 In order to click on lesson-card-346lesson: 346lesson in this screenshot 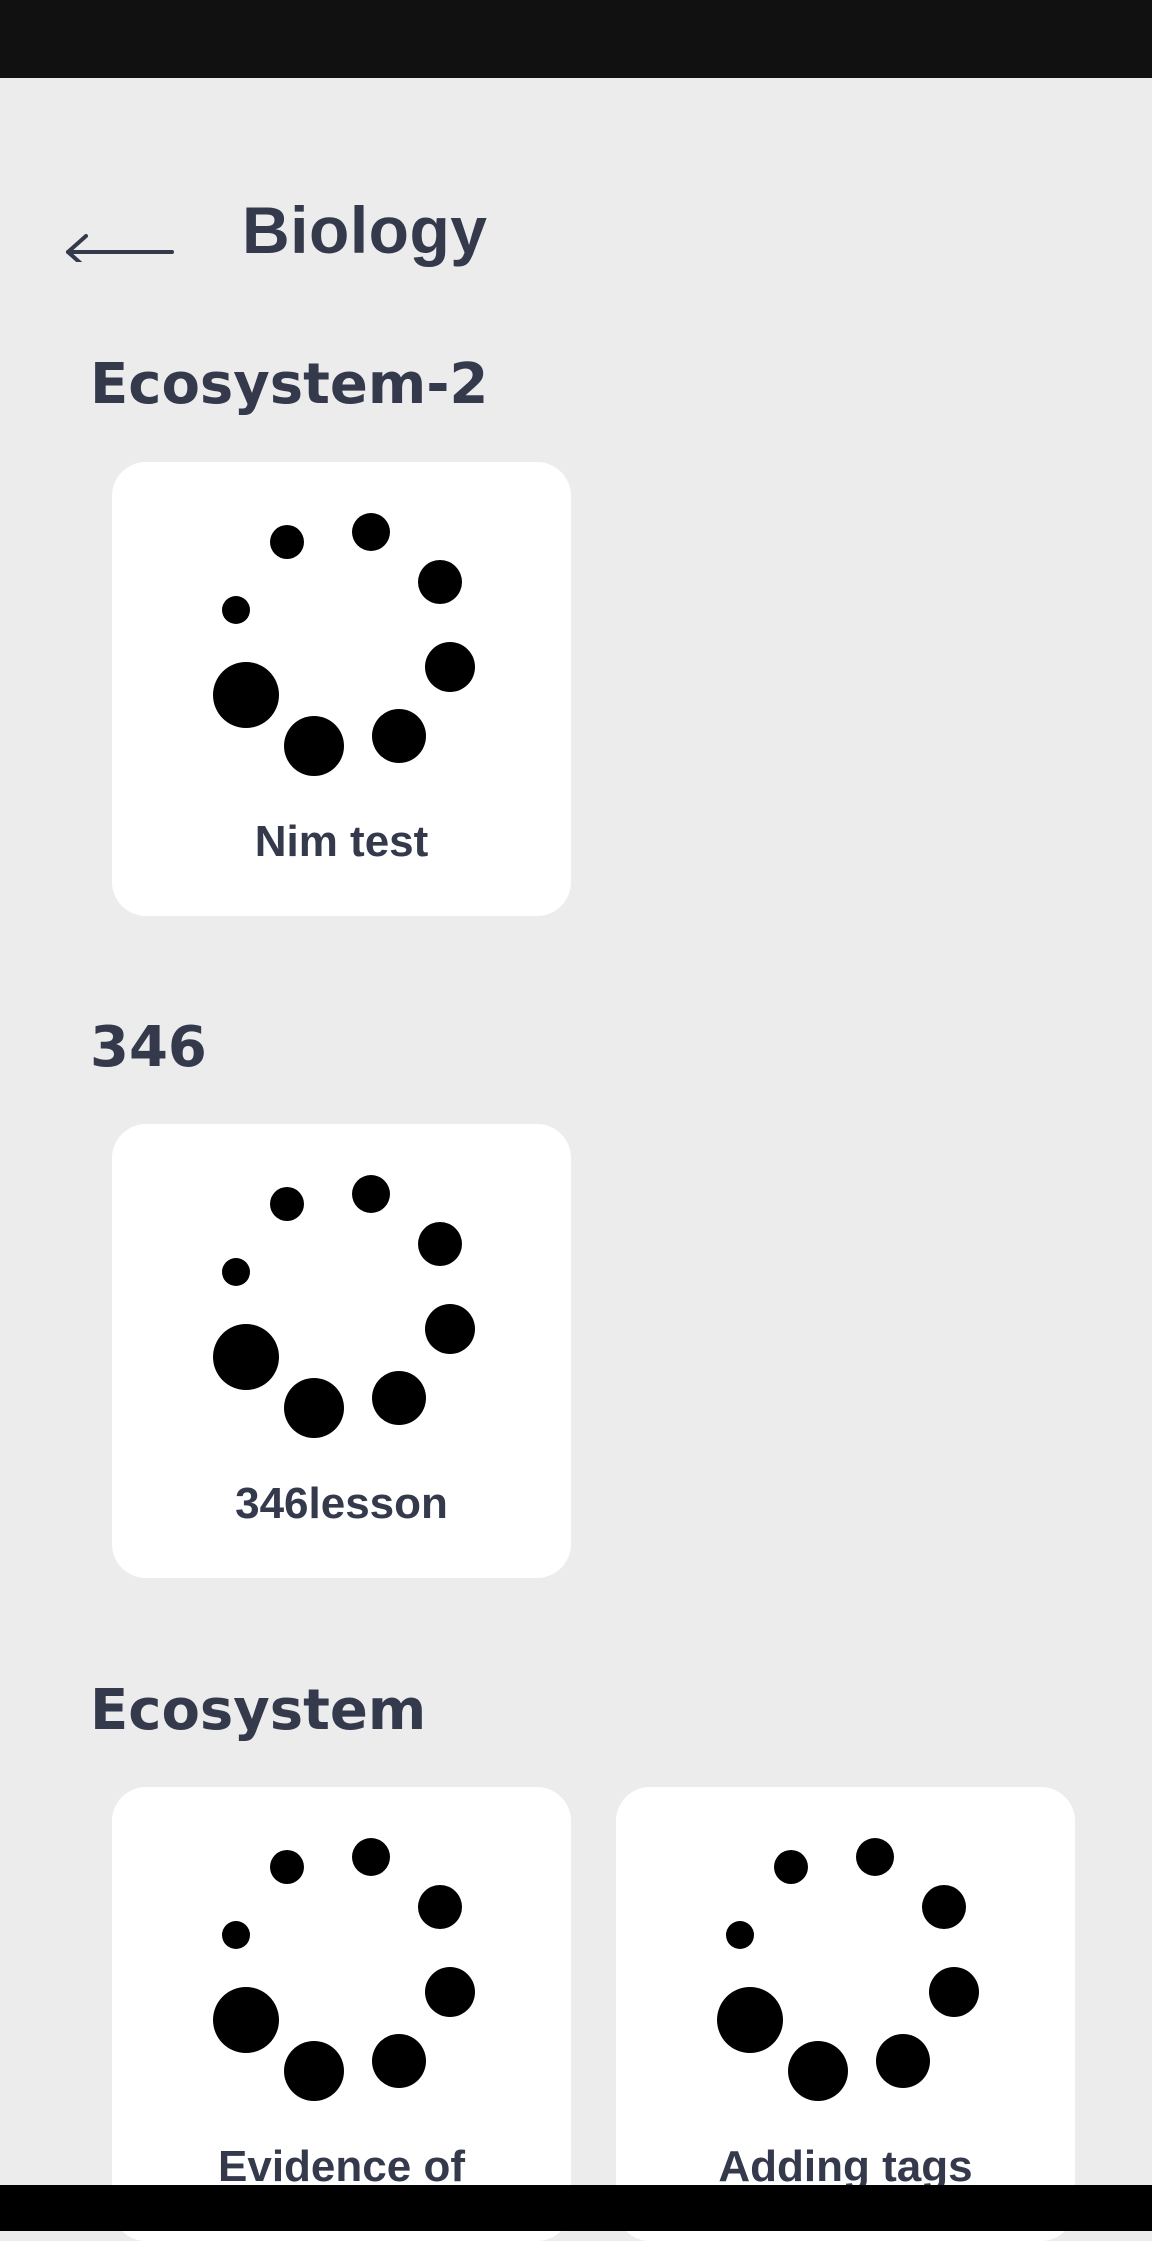, I will do `click(341, 1351)`.